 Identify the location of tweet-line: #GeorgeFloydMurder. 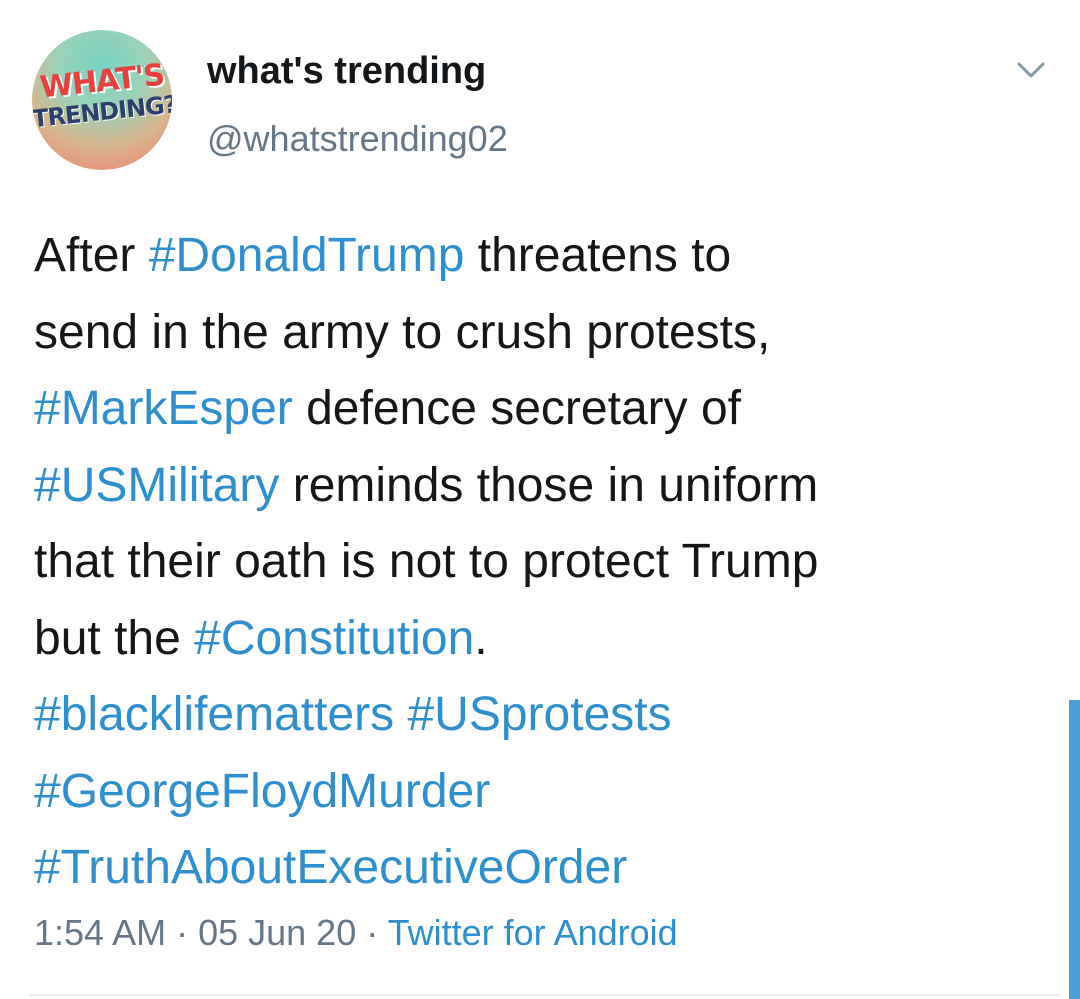
(544, 792).